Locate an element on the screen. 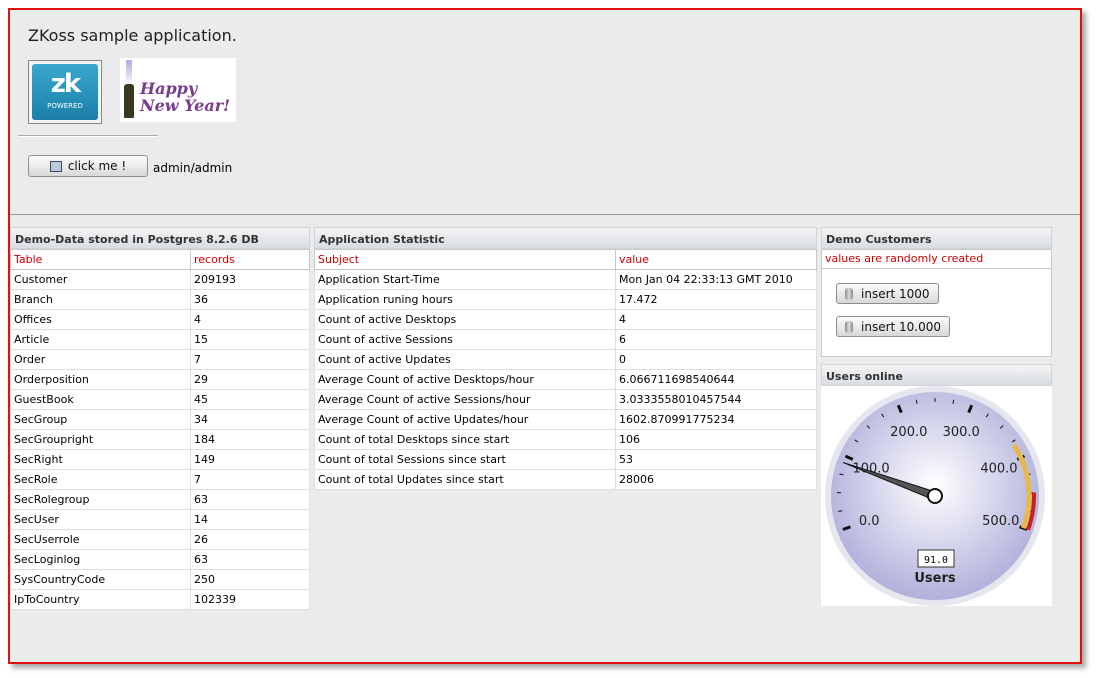 The image size is (1096, 678). row-value: 184 is located at coordinates (250, 439).